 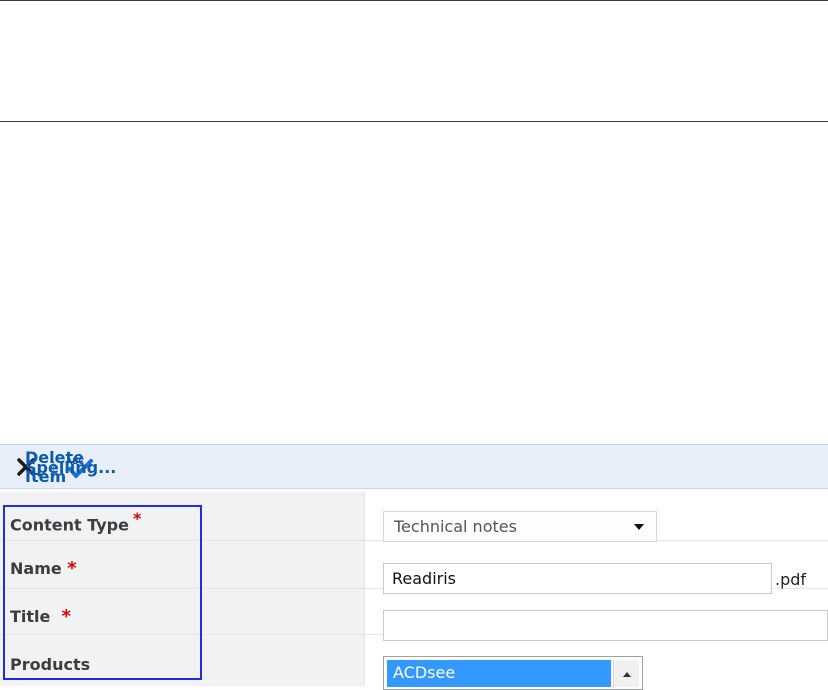 I want to click on products-option-selected: ACDsee, so click(x=499, y=673).